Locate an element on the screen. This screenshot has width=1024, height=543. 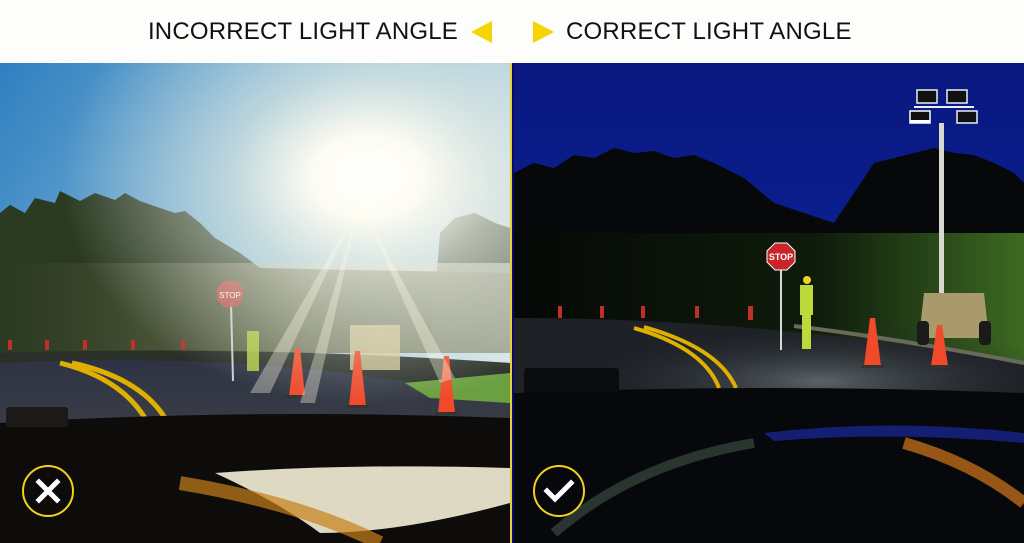
svg-text: STOP is located at coordinates (781, 257).